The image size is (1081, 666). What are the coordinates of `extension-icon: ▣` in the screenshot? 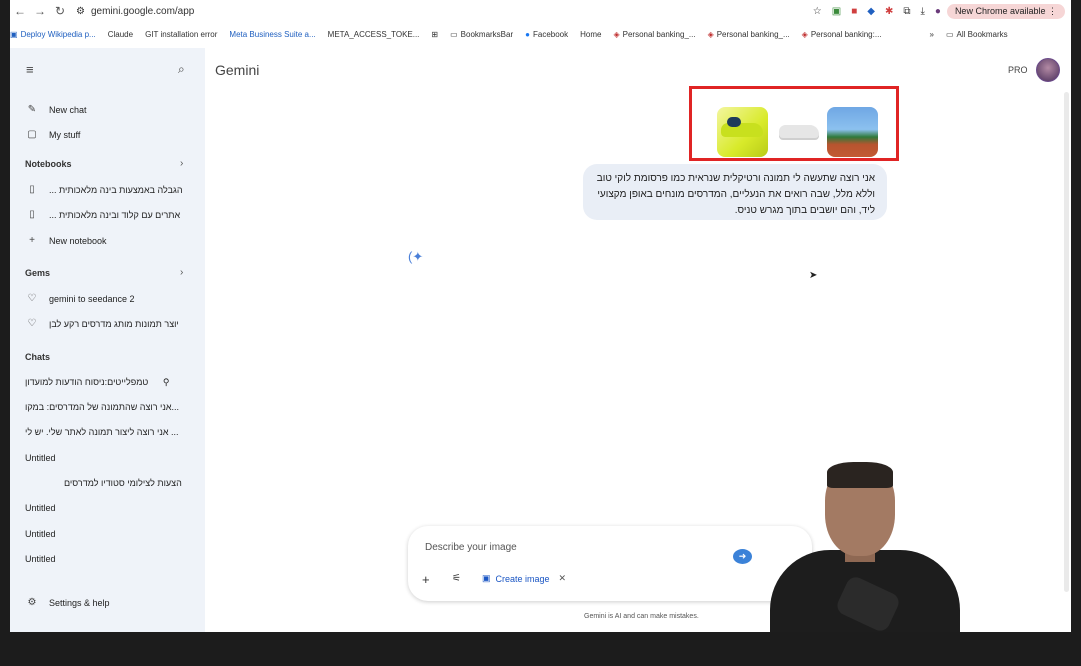 It's located at (836, 11).